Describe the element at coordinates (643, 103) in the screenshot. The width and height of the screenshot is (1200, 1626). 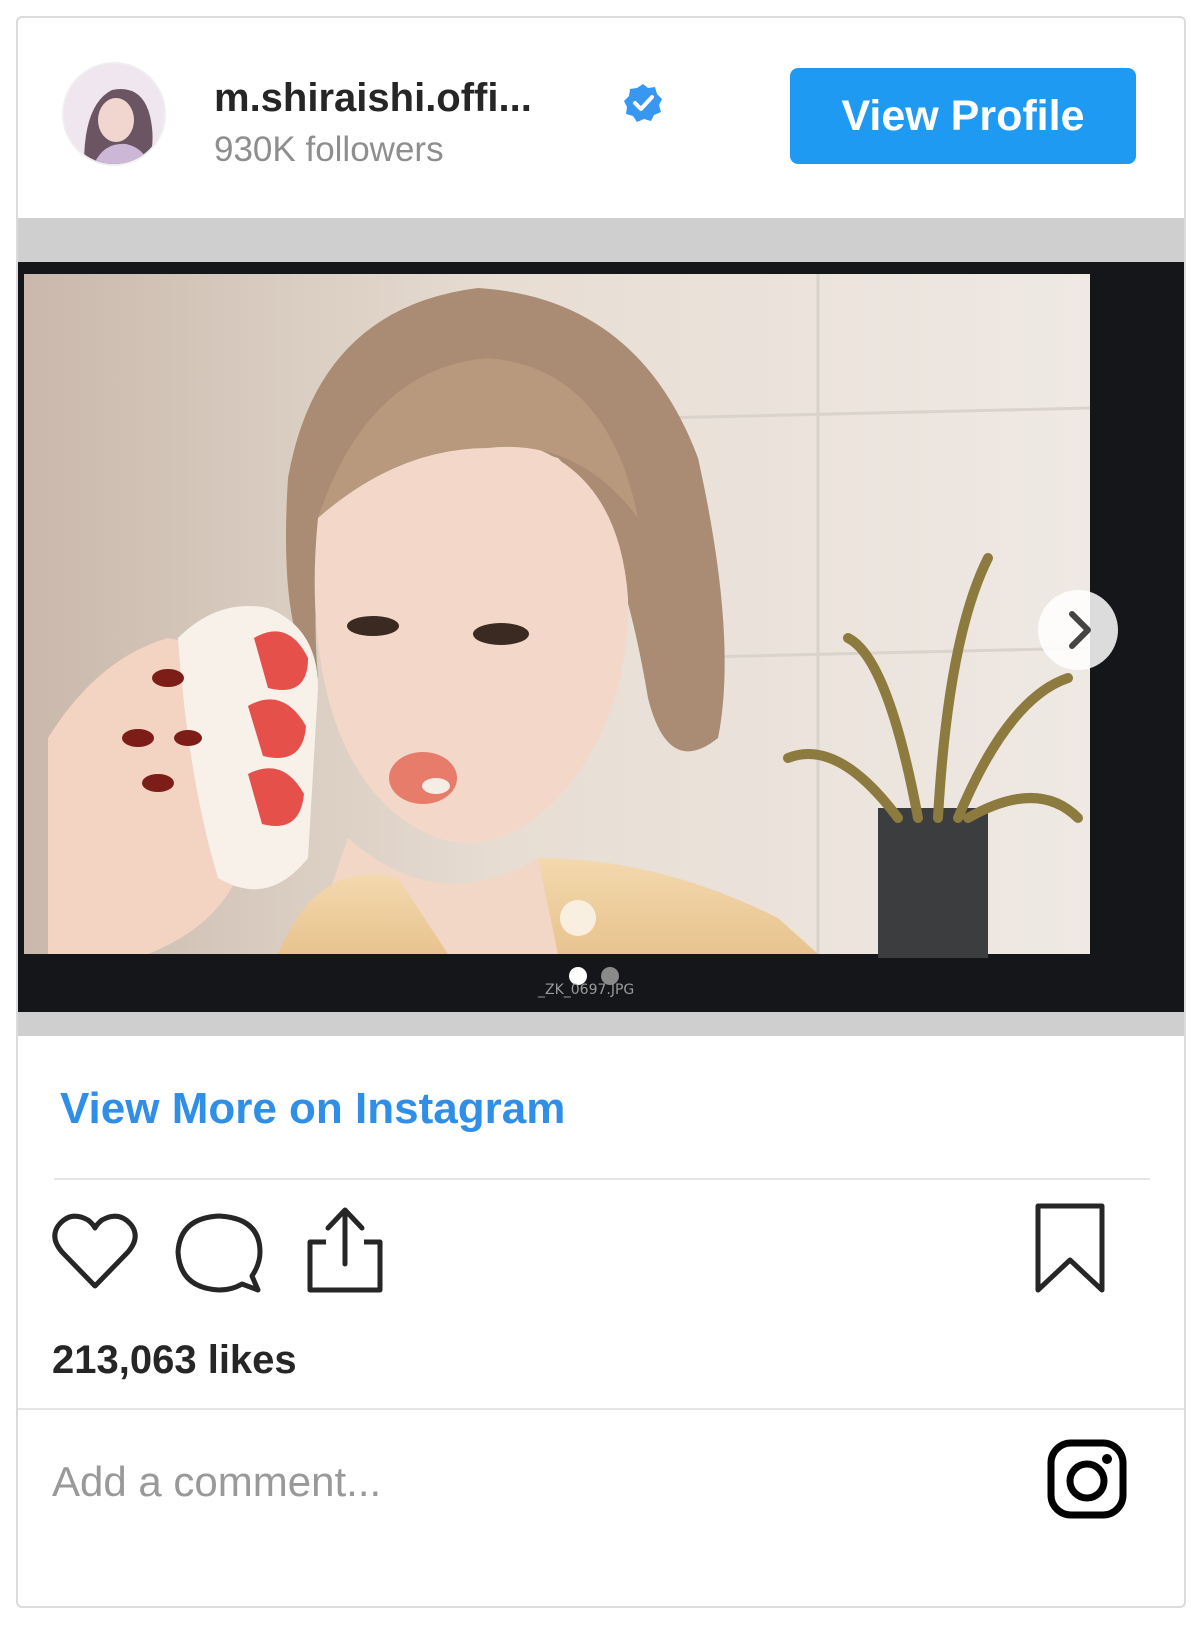
I see `verified-badge-icon` at that location.